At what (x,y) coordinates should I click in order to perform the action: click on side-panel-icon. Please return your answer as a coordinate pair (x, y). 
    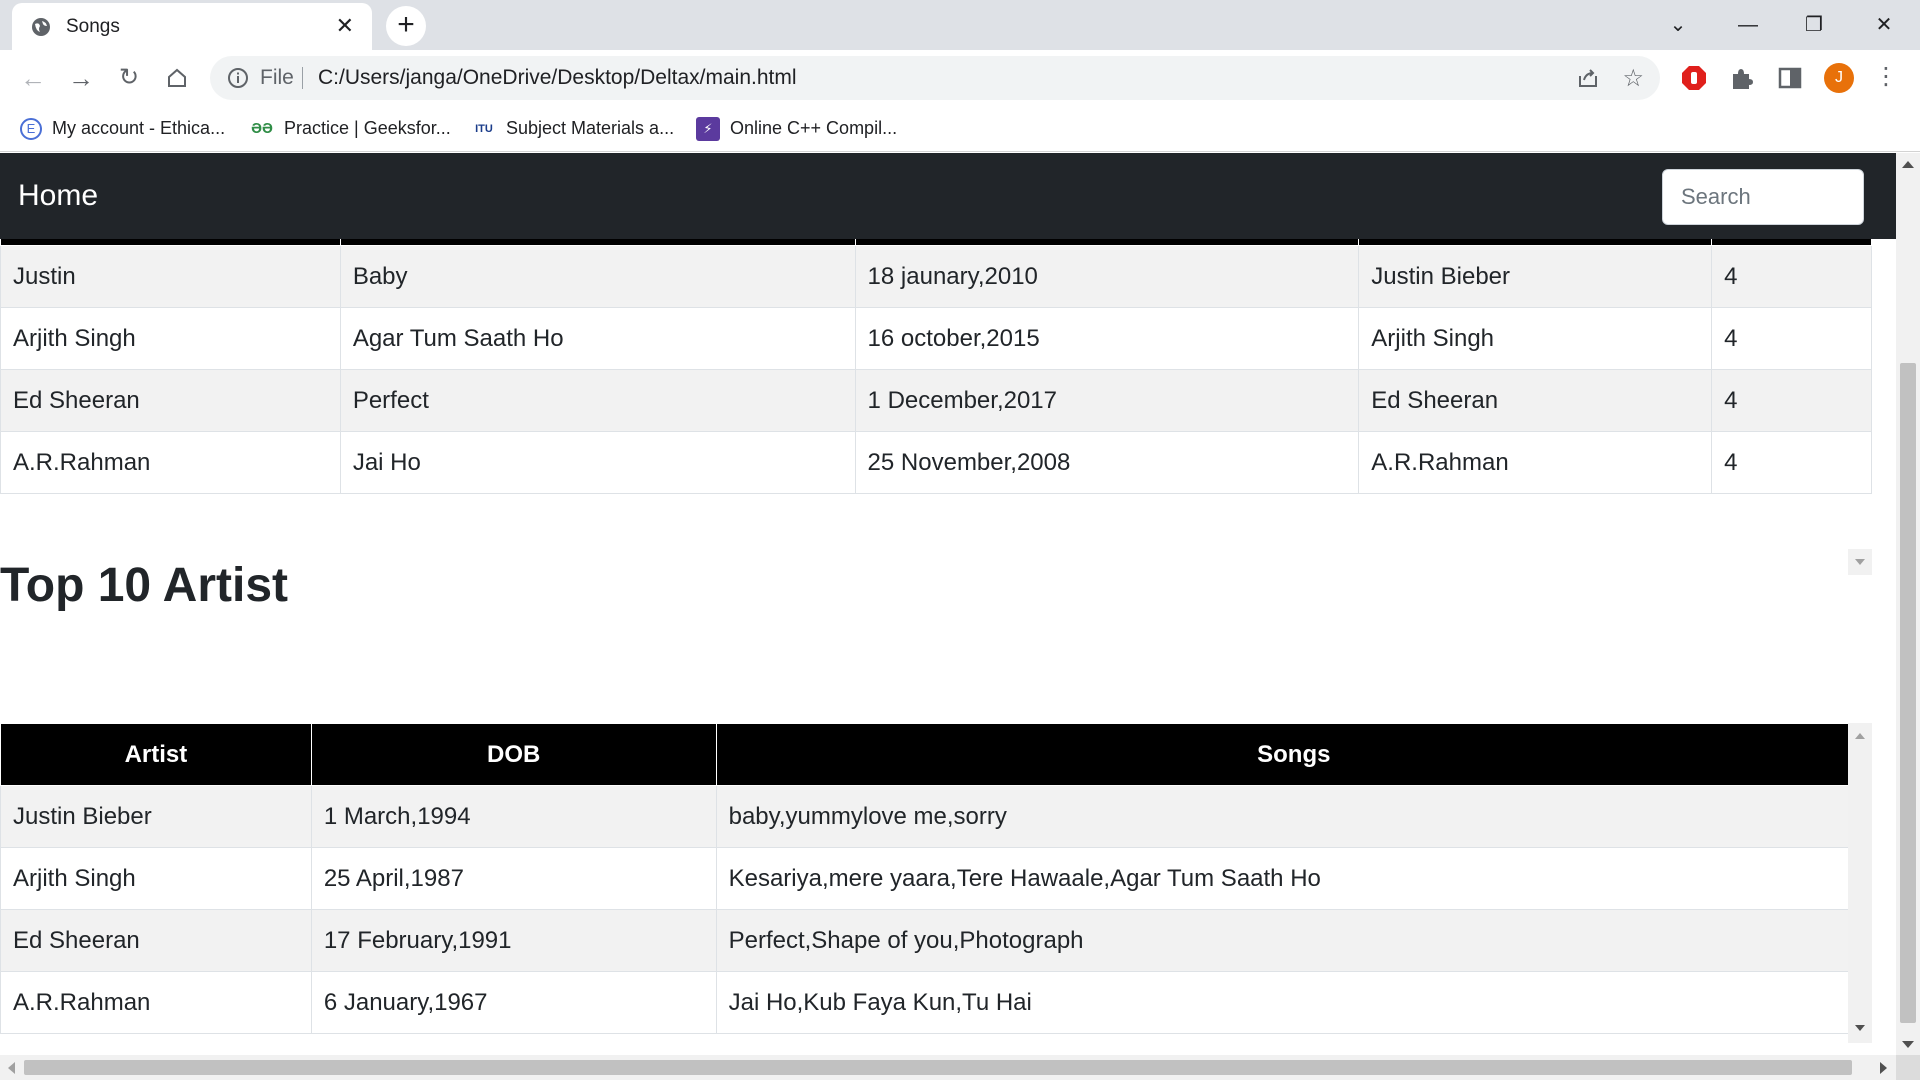
    Looking at the image, I should click on (1790, 78).